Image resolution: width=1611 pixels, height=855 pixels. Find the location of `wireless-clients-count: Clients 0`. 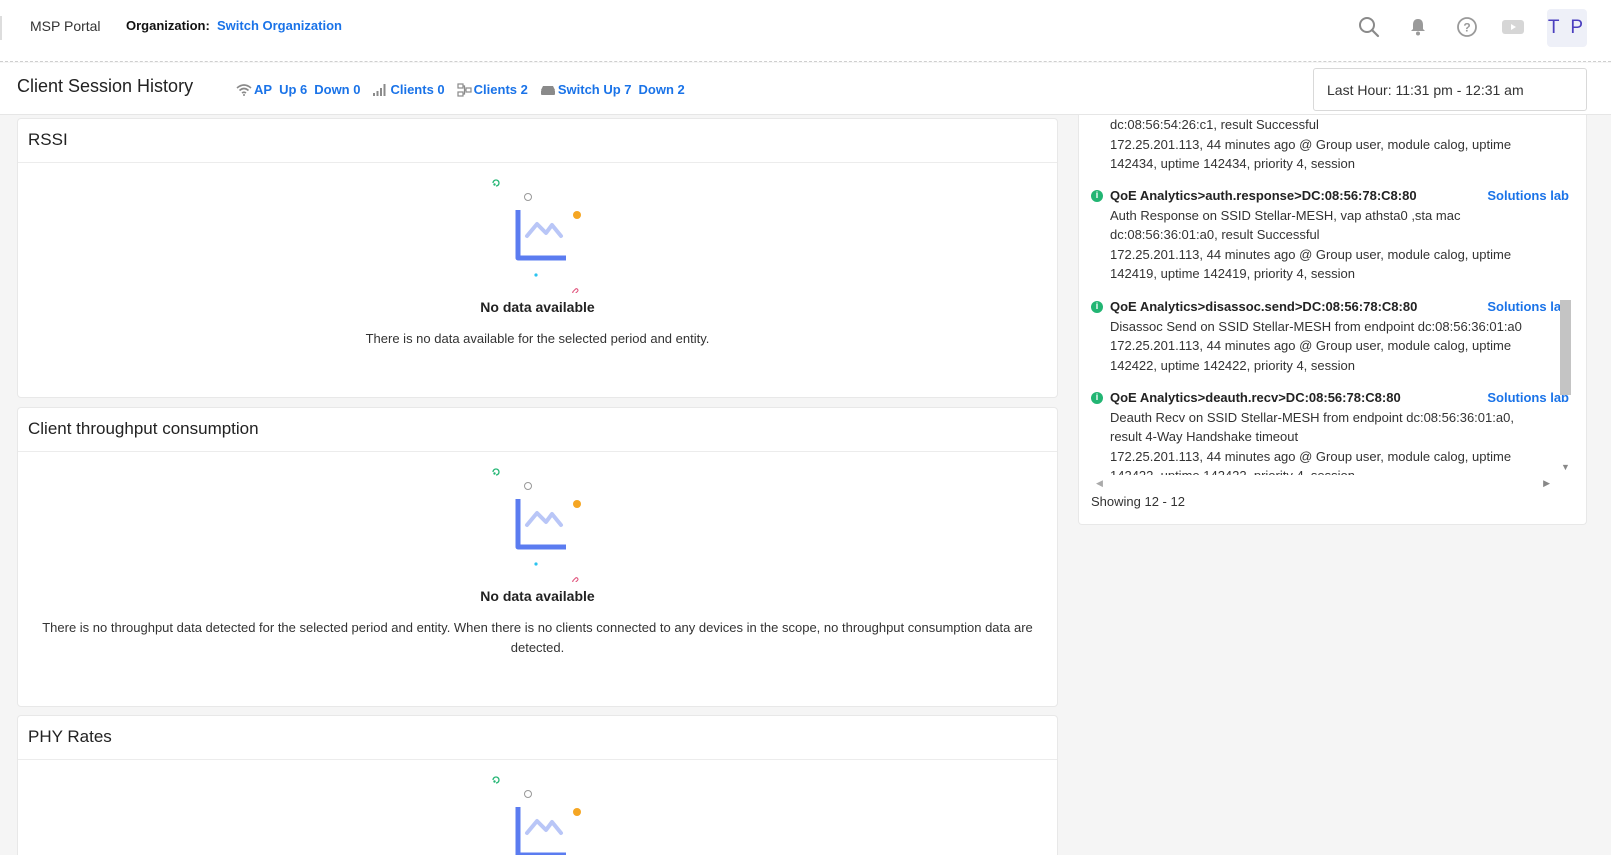

wireless-clients-count: Clients 0 is located at coordinates (417, 89).